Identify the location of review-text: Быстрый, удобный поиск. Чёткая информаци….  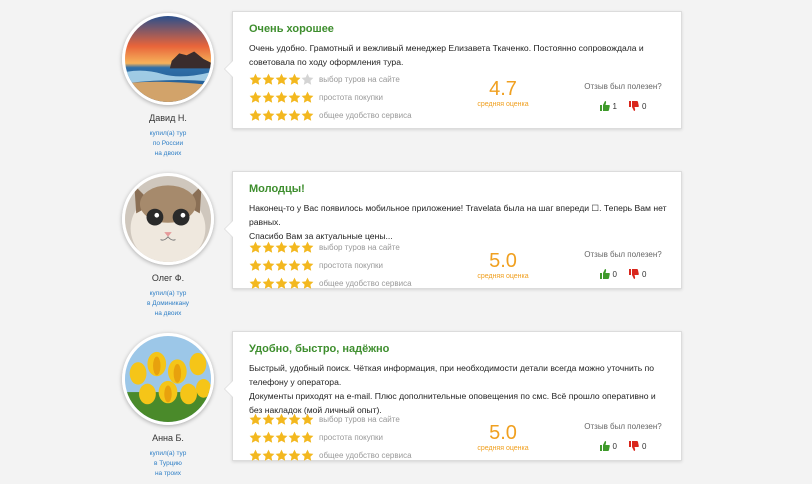
(459, 389).